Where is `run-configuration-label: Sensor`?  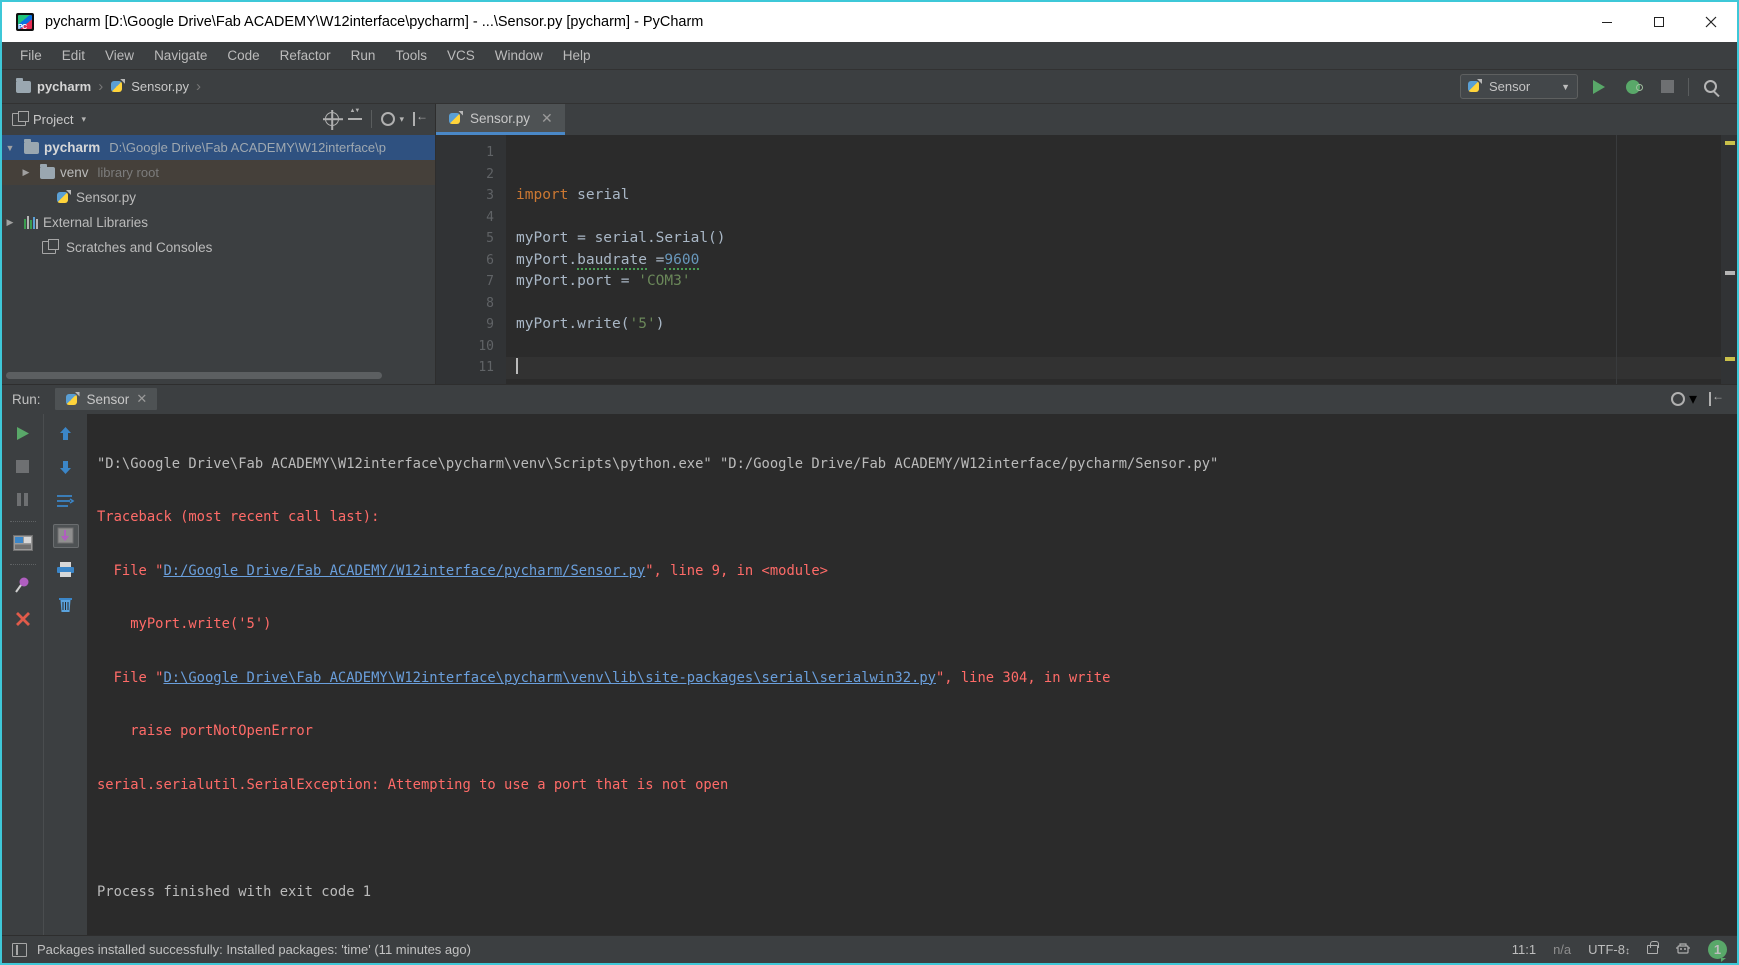
run-configuration-label: Sensor is located at coordinates (1510, 86).